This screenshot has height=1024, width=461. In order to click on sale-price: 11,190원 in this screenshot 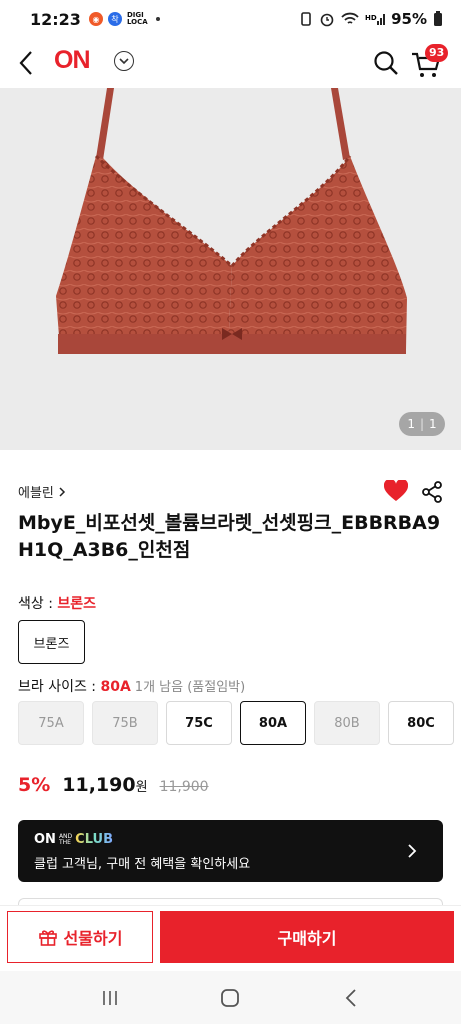, I will do `click(104, 785)`.